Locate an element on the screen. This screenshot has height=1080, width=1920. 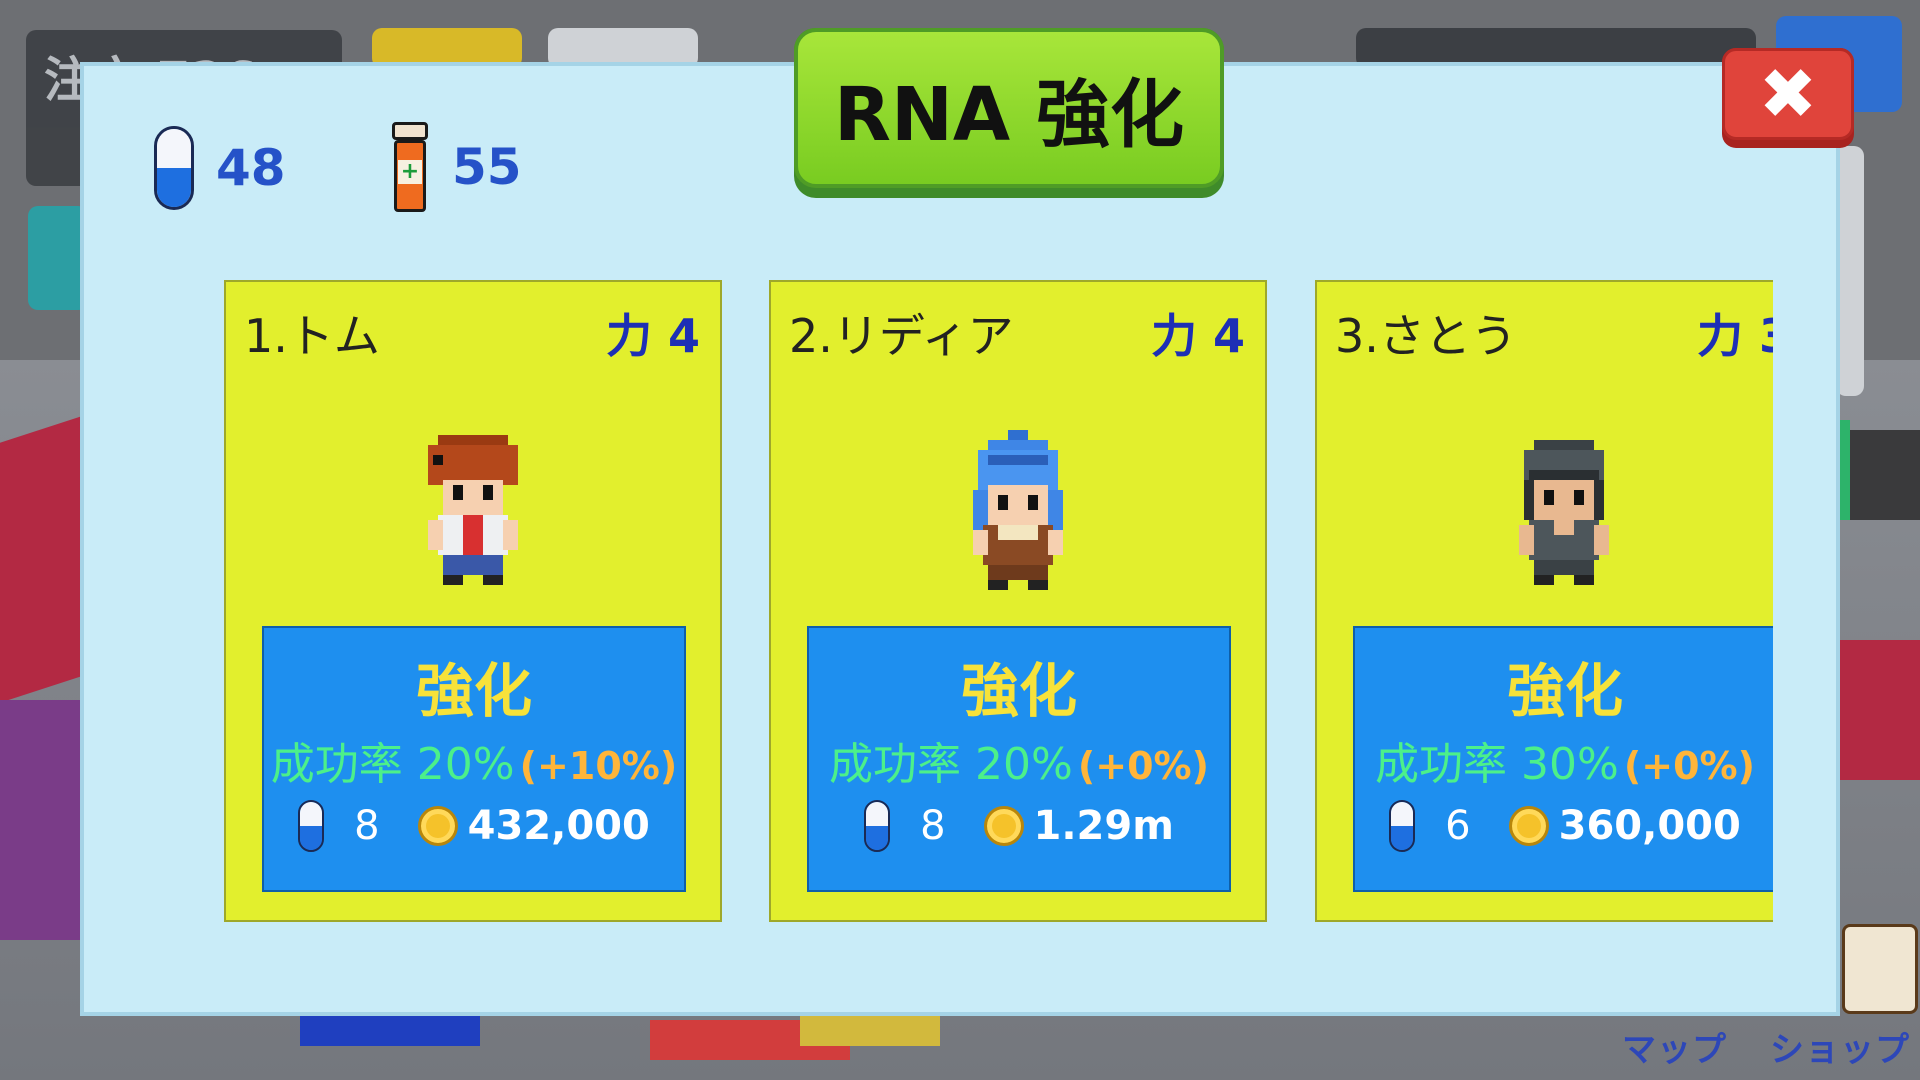
modal-title: RNA 強化 is located at coordinates (1009, 108).